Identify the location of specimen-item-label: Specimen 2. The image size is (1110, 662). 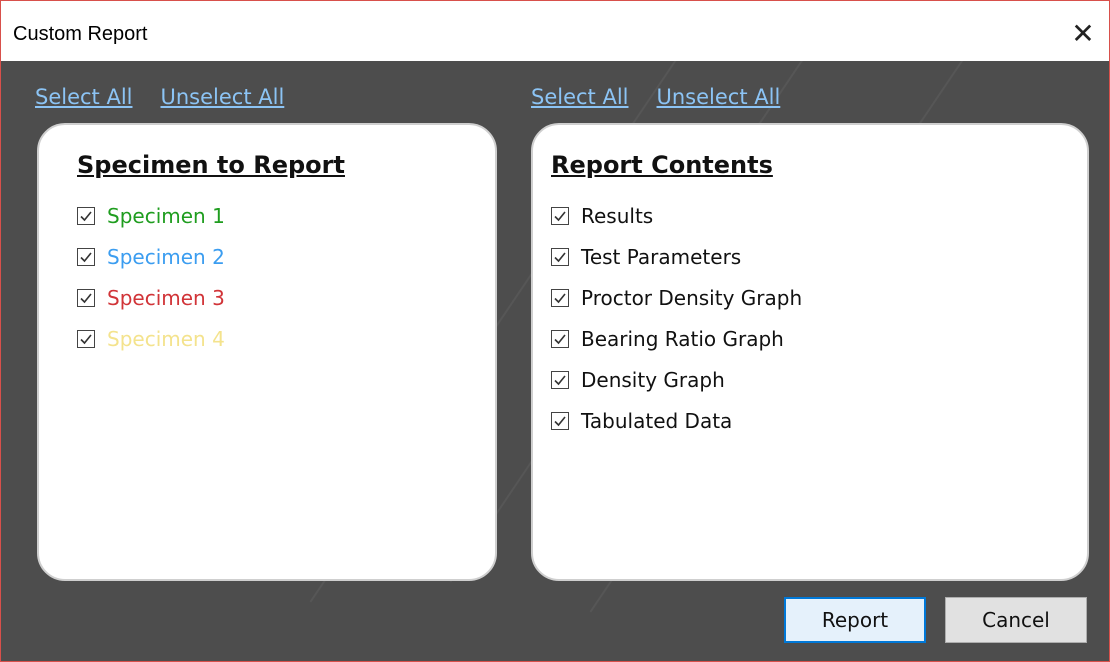
(166, 256).